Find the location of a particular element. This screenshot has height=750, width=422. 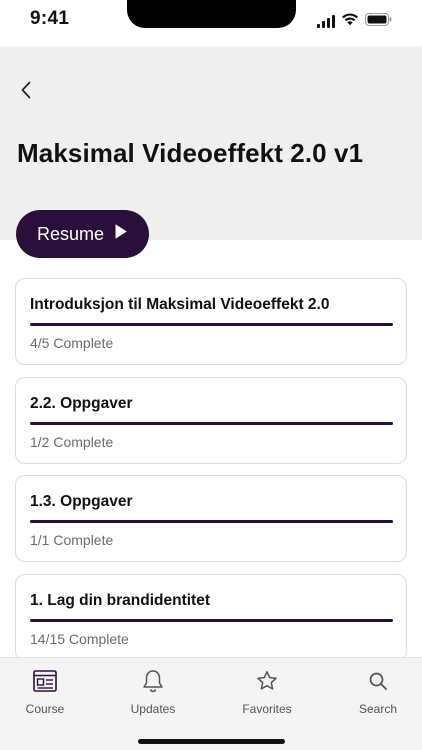

back-button is located at coordinates (26, 92).